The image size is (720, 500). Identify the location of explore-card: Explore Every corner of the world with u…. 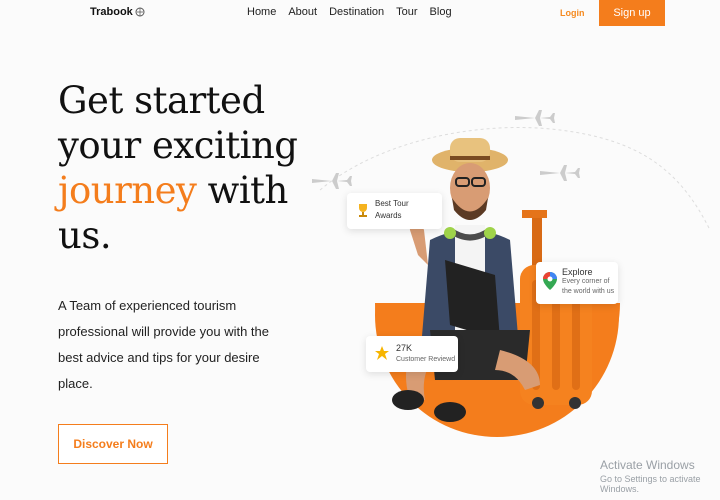
(577, 283).